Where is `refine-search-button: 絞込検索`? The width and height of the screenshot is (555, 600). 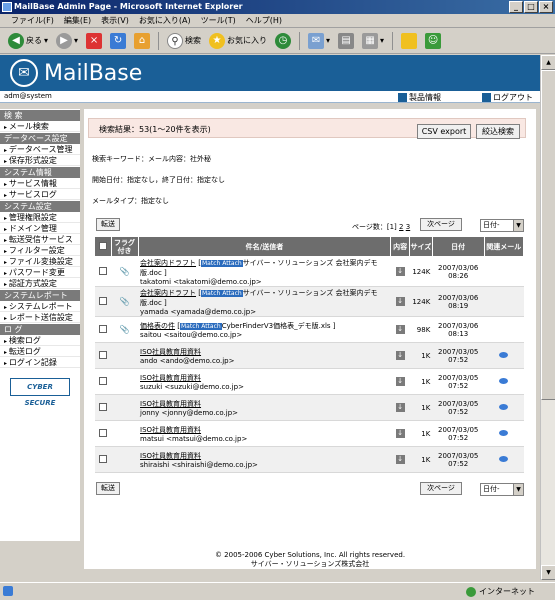
refine-search-button: 絞込検索 is located at coordinates (498, 131).